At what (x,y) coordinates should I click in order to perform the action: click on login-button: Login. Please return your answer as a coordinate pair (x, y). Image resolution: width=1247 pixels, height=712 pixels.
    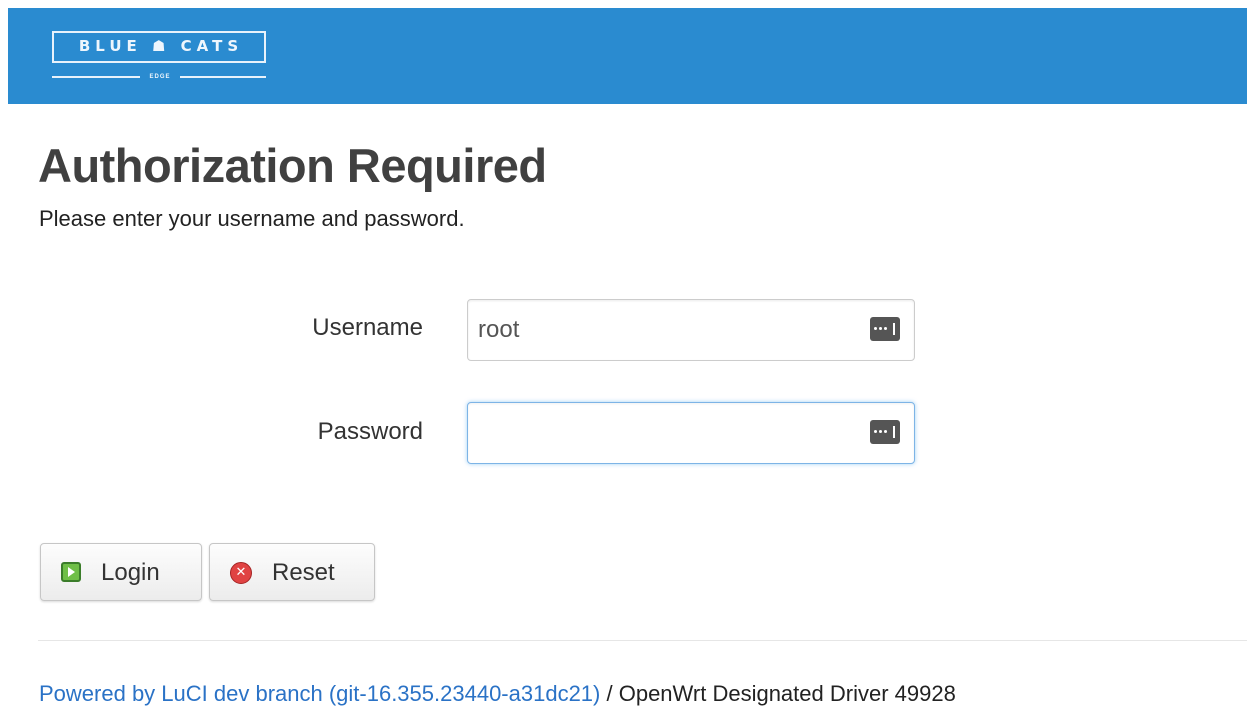
    Looking at the image, I should click on (121, 572).